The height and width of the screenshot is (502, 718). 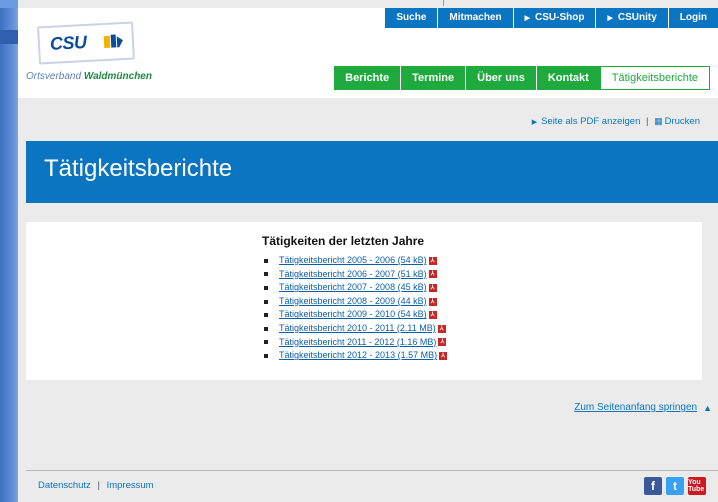 I want to click on facebook-icon: f, so click(x=653, y=486).